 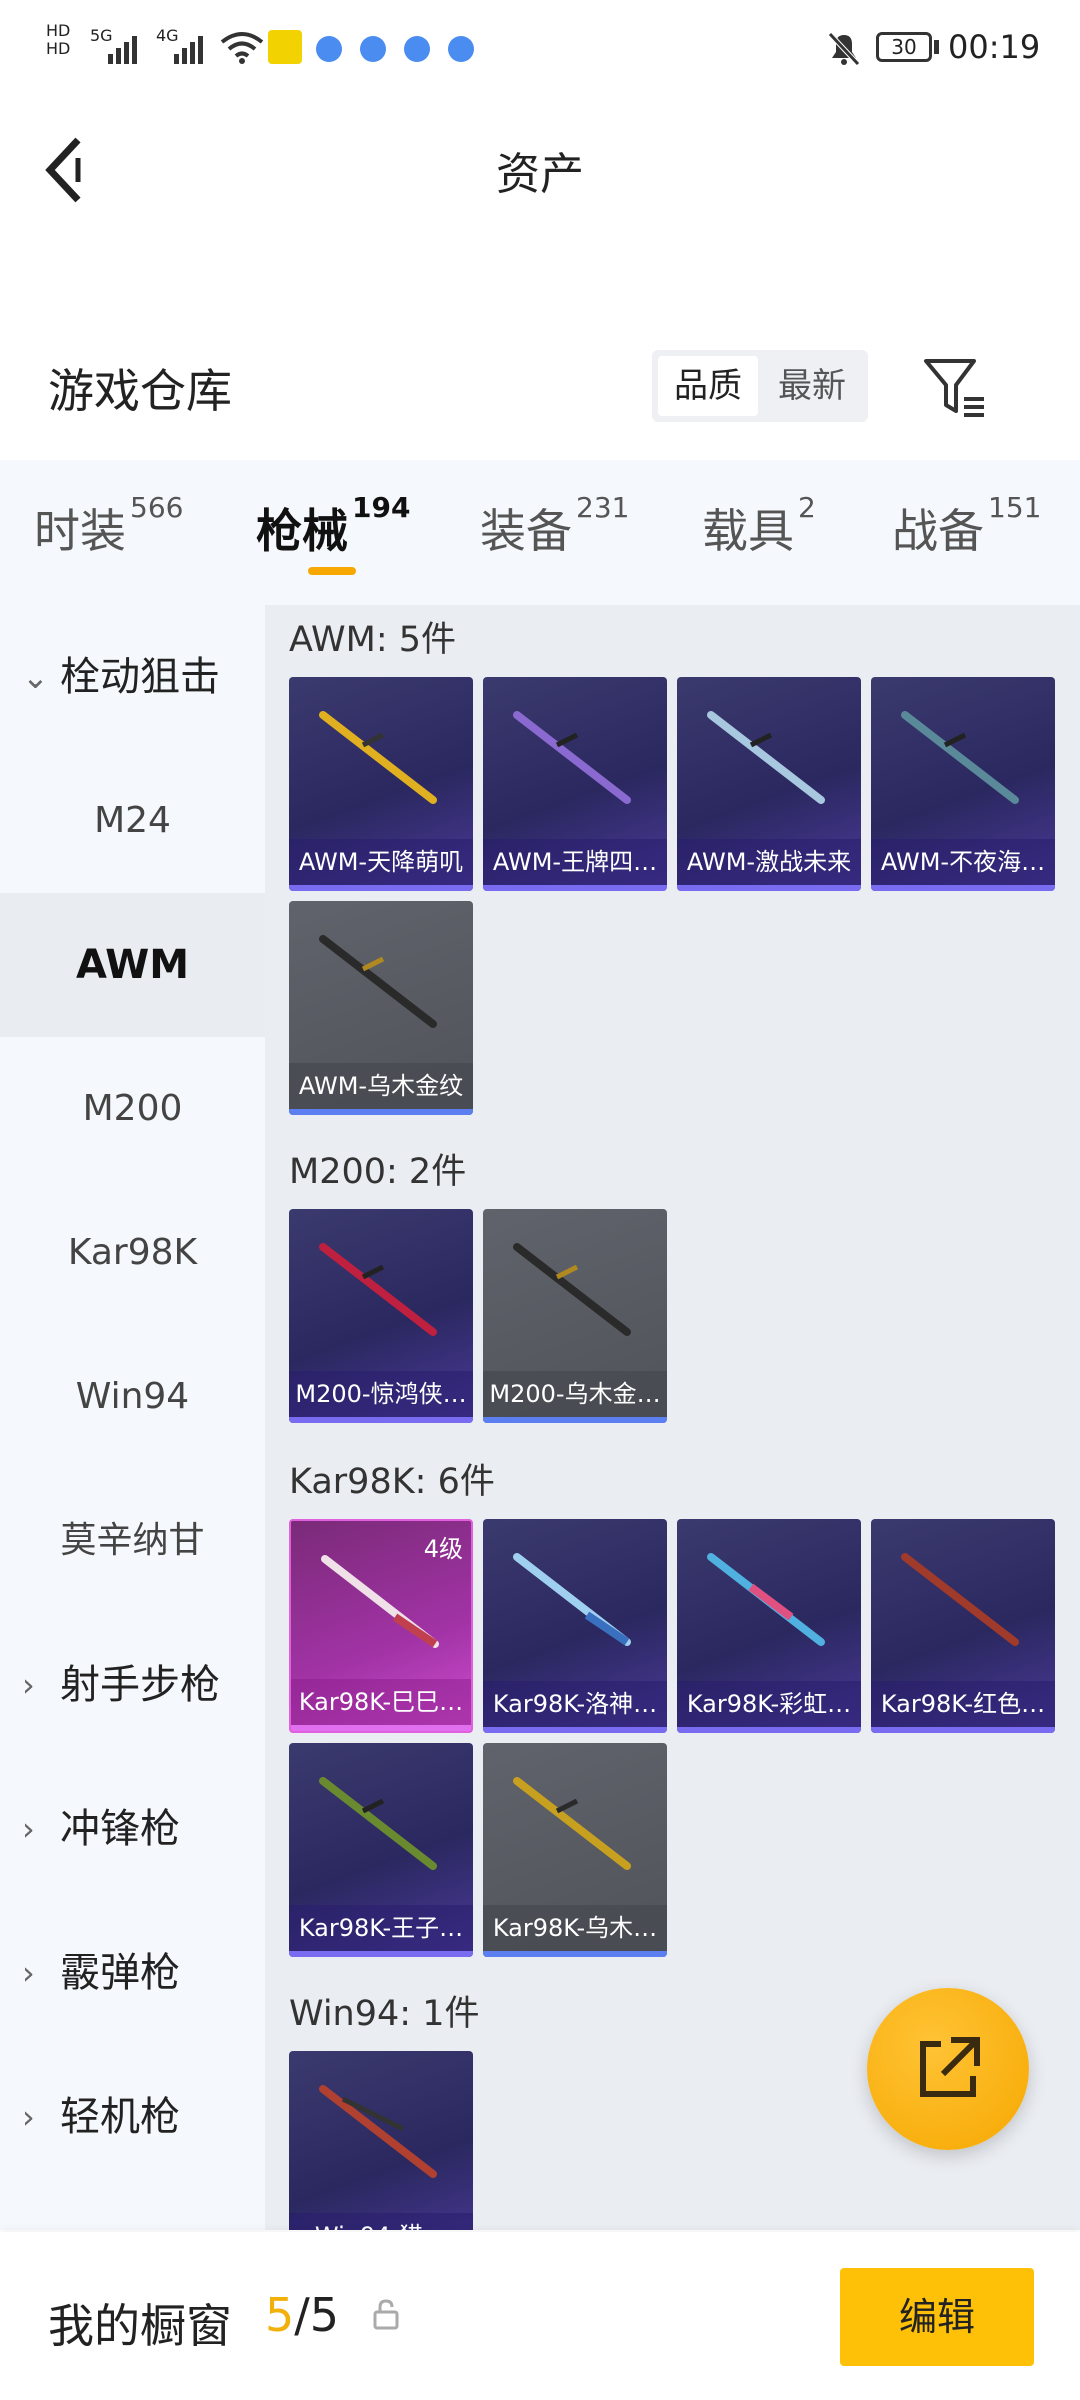 I want to click on showcase-count: 5/5, so click(x=302, y=2315).